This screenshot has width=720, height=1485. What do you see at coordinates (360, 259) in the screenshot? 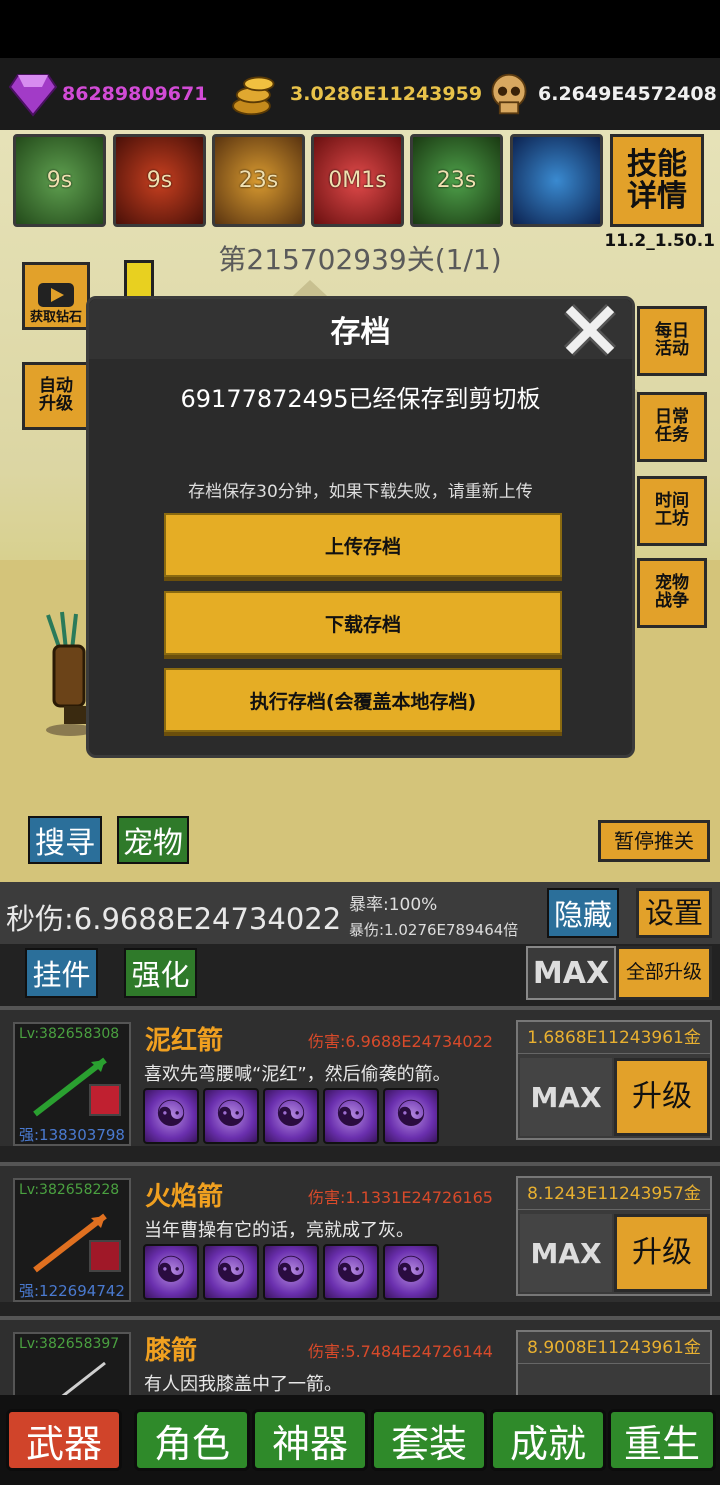
I see `stage-label: 第215702939关(1/1)` at bounding box center [360, 259].